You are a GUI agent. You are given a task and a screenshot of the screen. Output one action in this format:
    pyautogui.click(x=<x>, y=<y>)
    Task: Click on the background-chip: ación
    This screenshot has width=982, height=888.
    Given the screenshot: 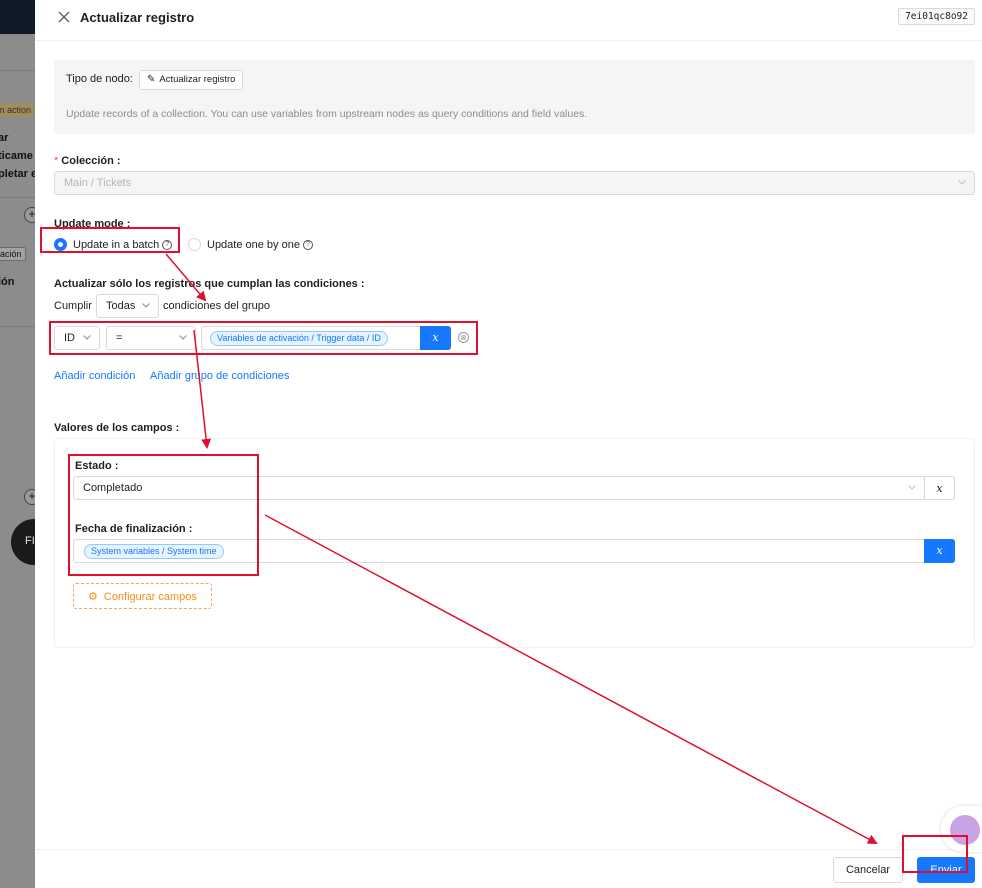 What is the action you would take?
    pyautogui.click(x=13, y=254)
    